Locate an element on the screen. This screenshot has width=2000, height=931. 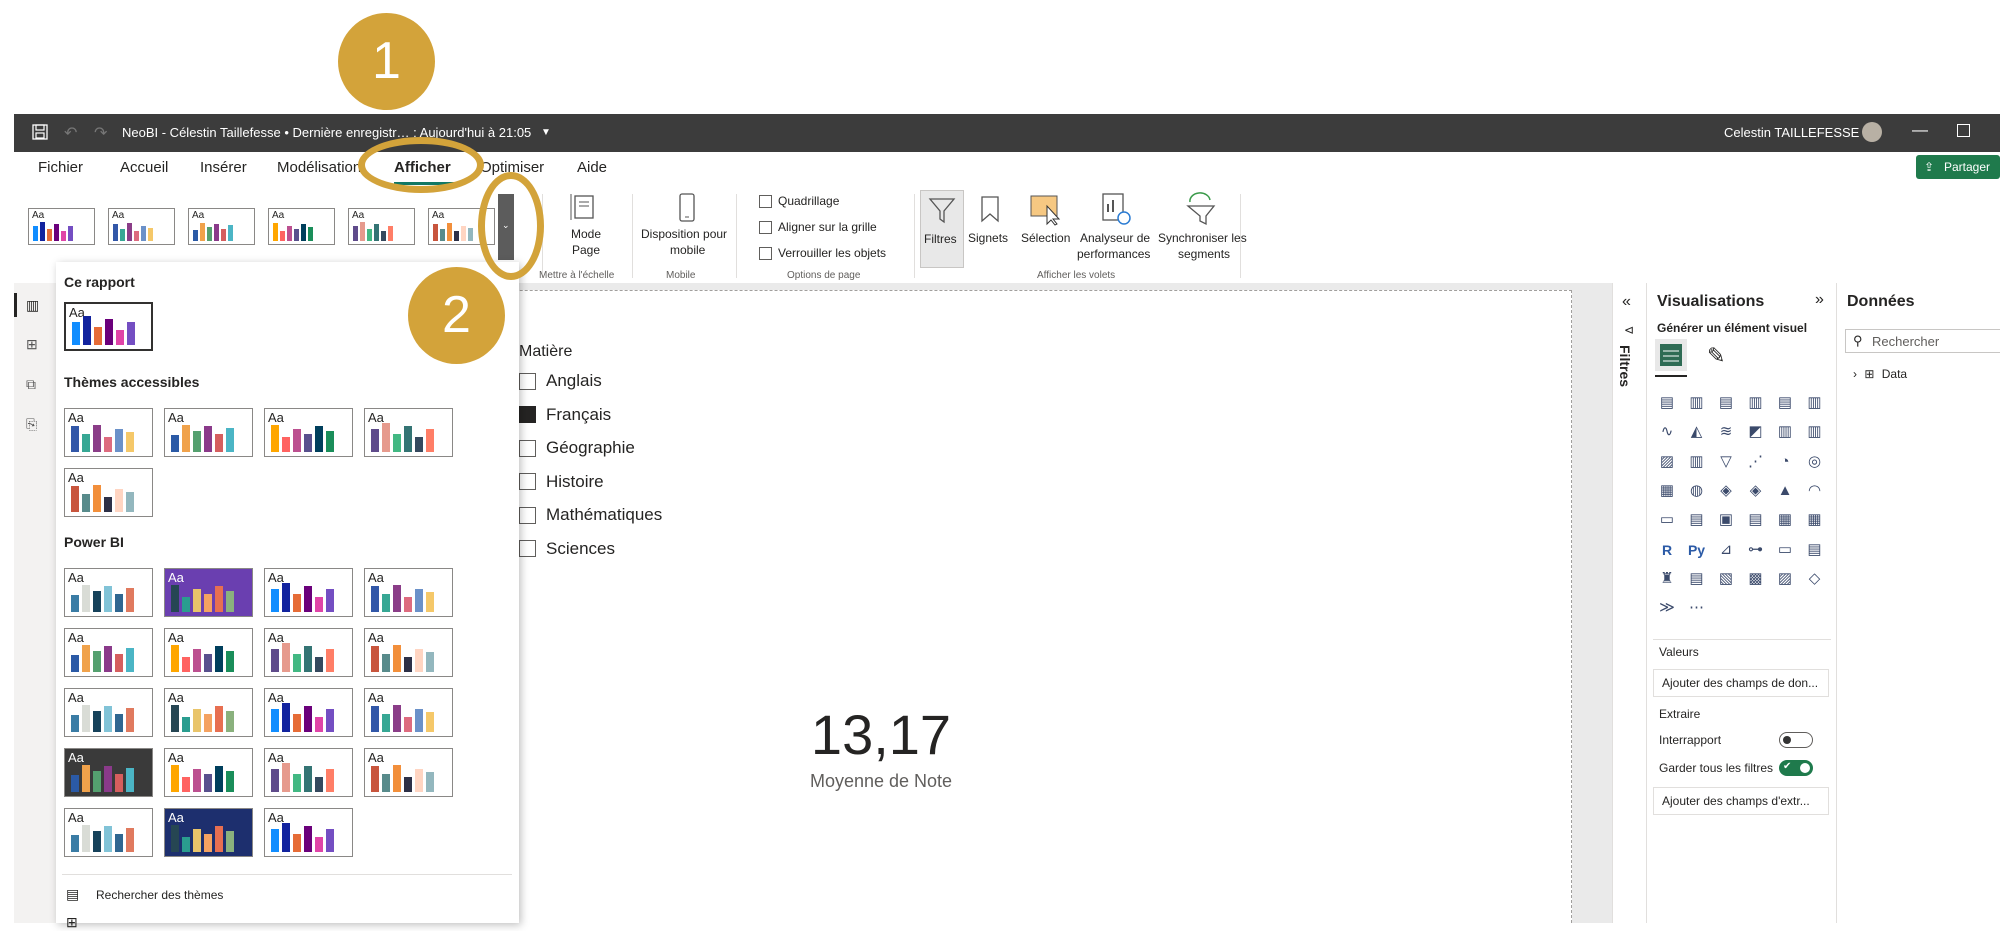
matrix-icon: ▦ is located at coordinates (1815, 520).